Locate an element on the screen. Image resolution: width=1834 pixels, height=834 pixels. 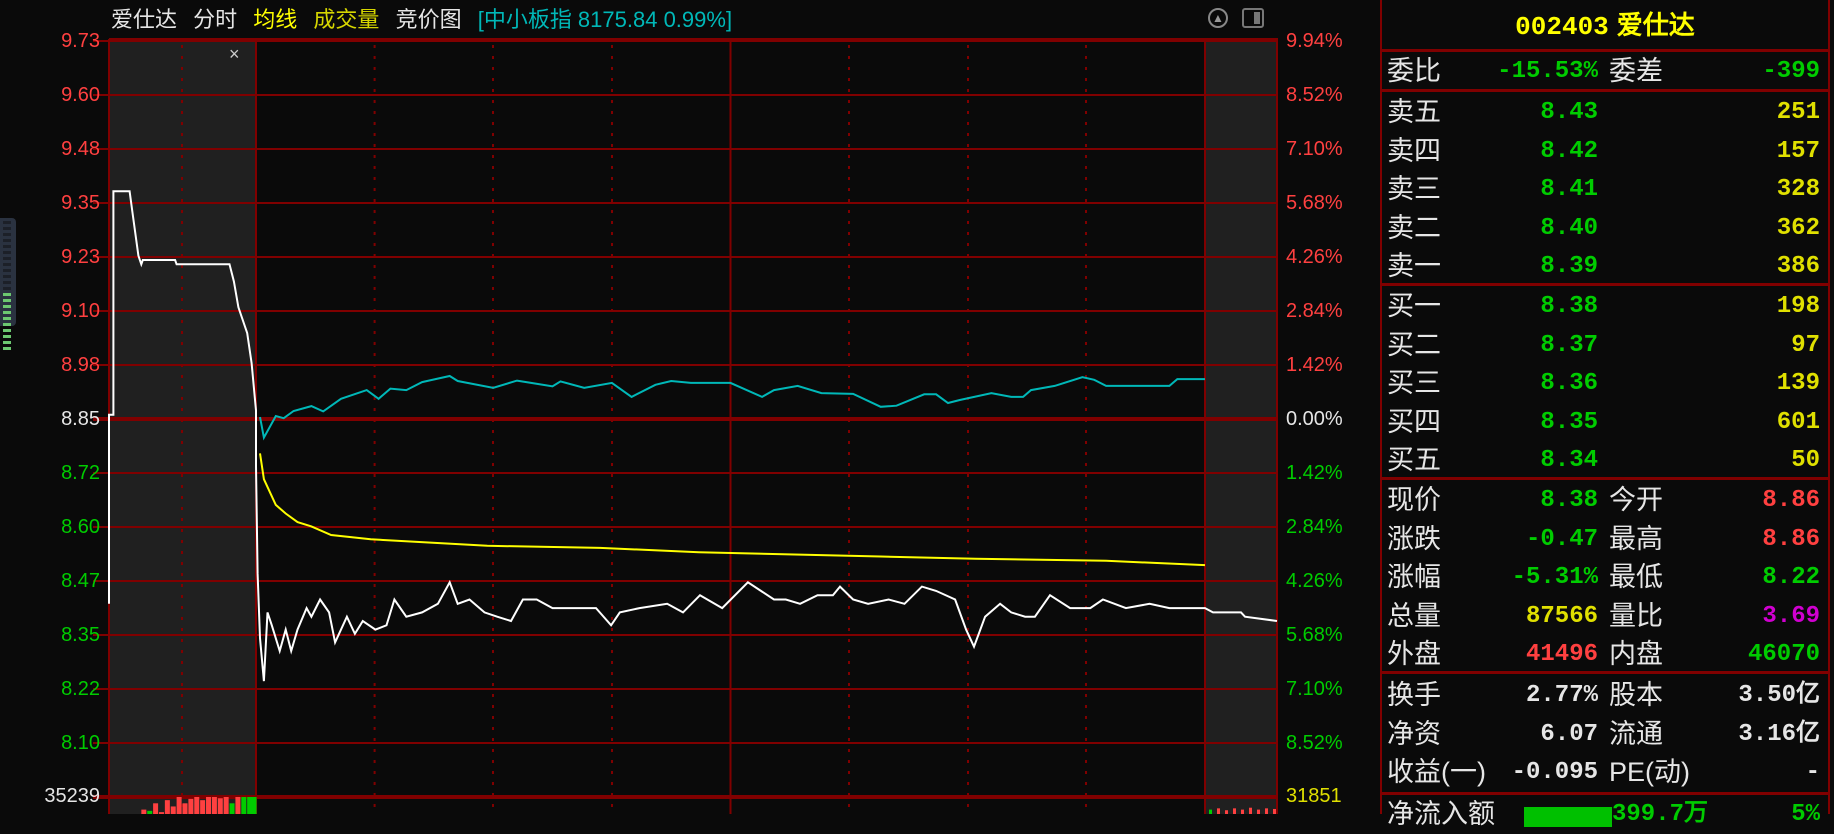
stat-row-v2: 8.22 is located at coordinates (1791, 577).